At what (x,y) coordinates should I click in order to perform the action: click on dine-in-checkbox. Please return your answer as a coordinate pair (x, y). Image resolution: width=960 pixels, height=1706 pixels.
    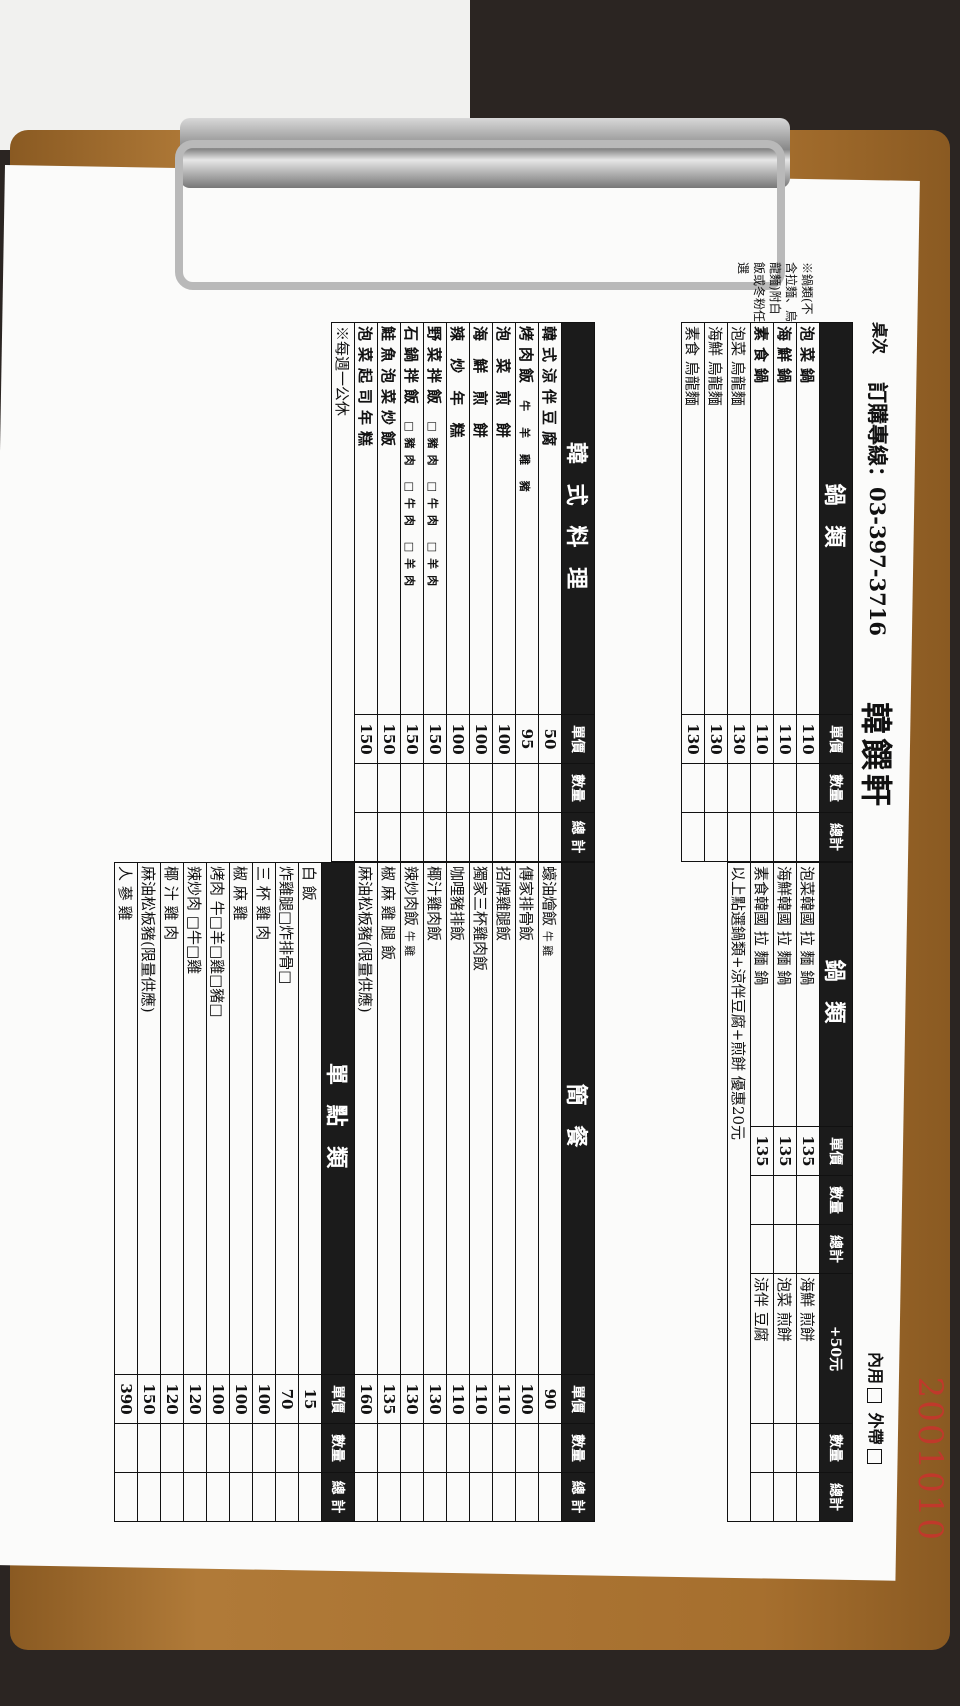
    Looking at the image, I should click on (874, 1396).